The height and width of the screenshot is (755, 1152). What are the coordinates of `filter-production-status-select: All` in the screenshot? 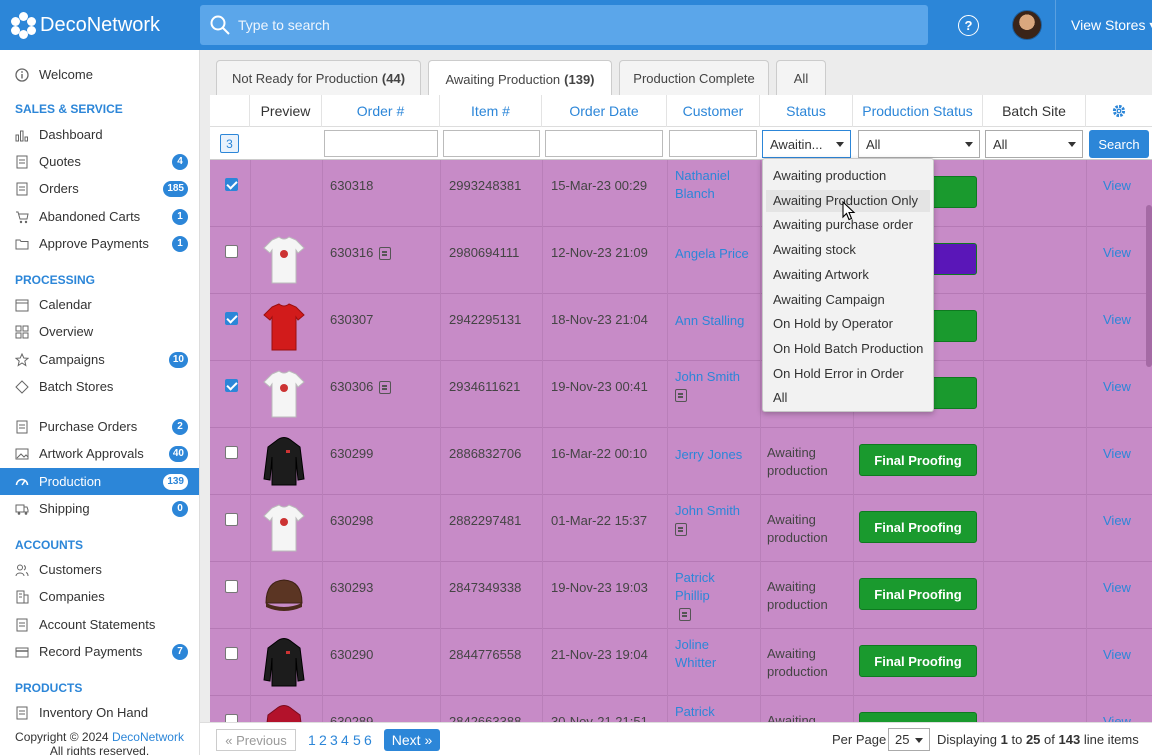 It's located at (919, 144).